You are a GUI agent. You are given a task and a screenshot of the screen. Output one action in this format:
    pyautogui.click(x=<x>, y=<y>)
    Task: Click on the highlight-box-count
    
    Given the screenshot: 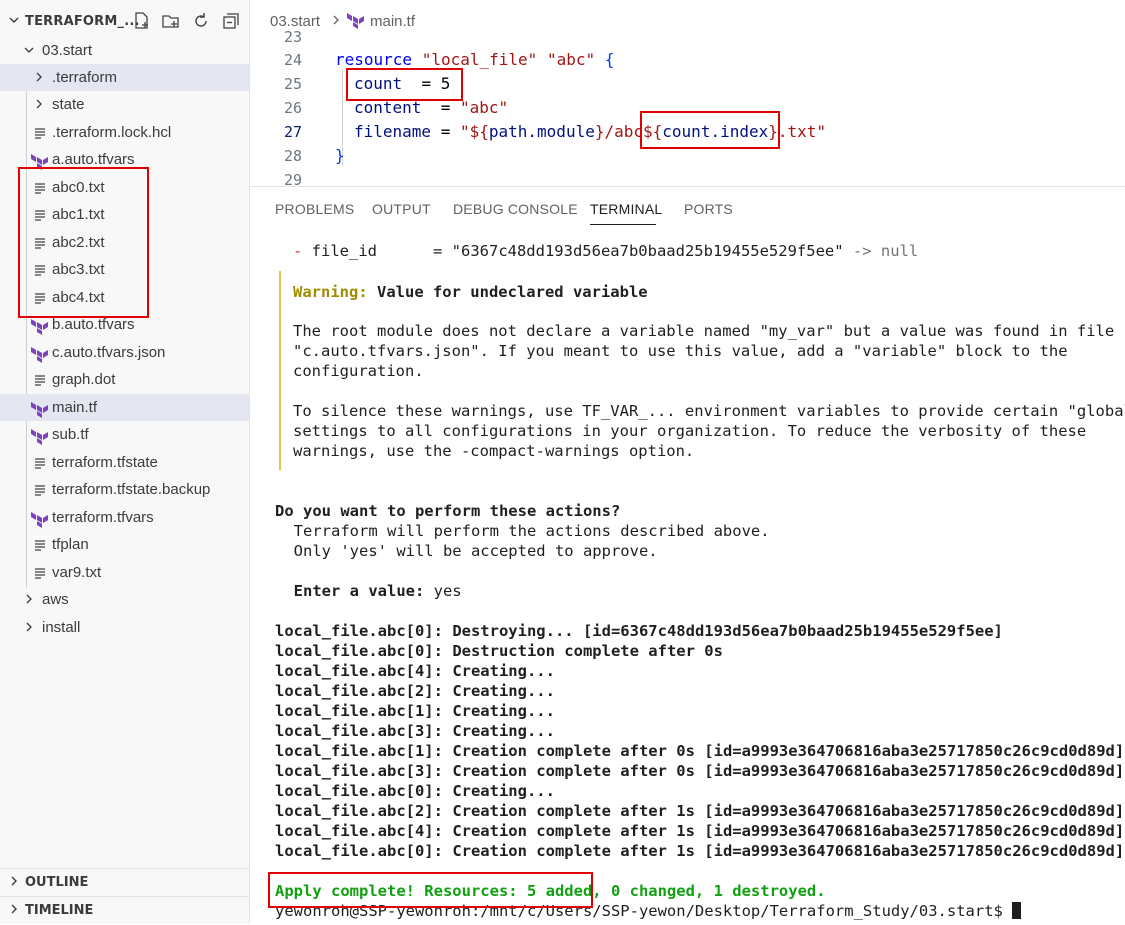 What is the action you would take?
    pyautogui.click(x=404, y=84)
    